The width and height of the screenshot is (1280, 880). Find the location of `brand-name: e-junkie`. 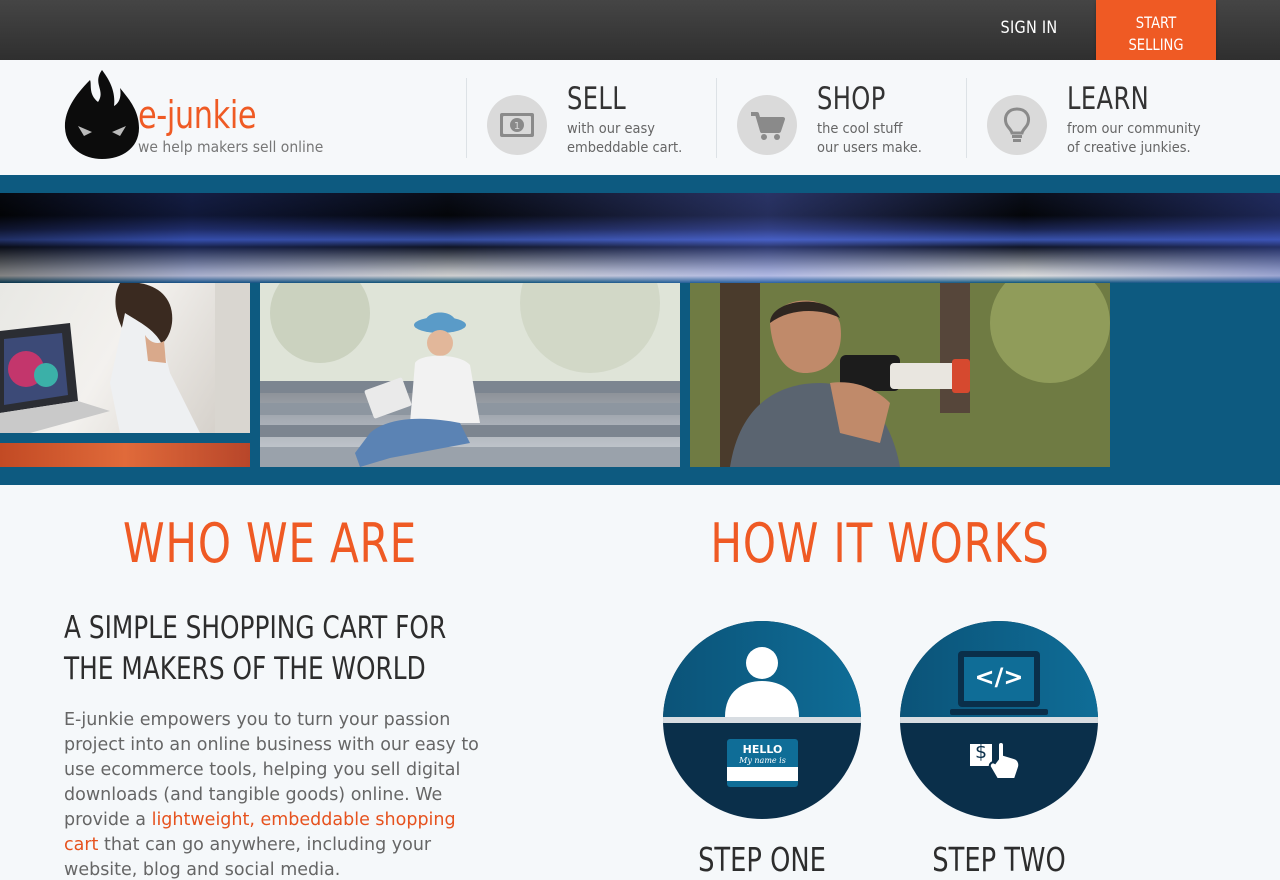

brand-name: e-junkie is located at coordinates (197, 115).